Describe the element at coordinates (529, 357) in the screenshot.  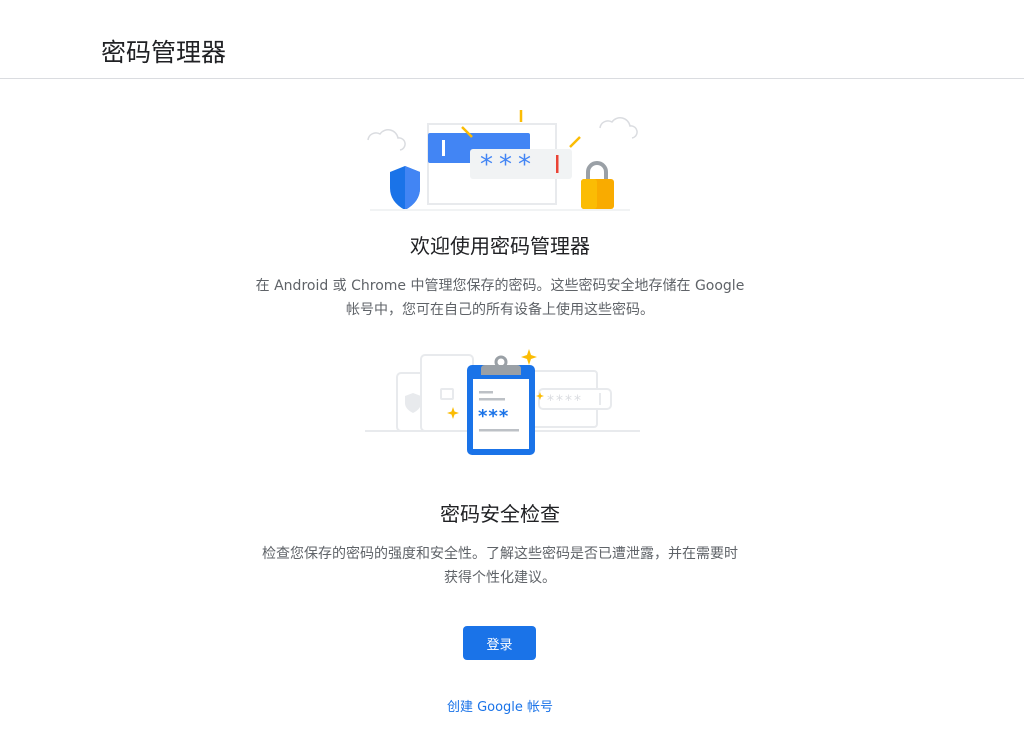
I see `sparkle-icon` at that location.